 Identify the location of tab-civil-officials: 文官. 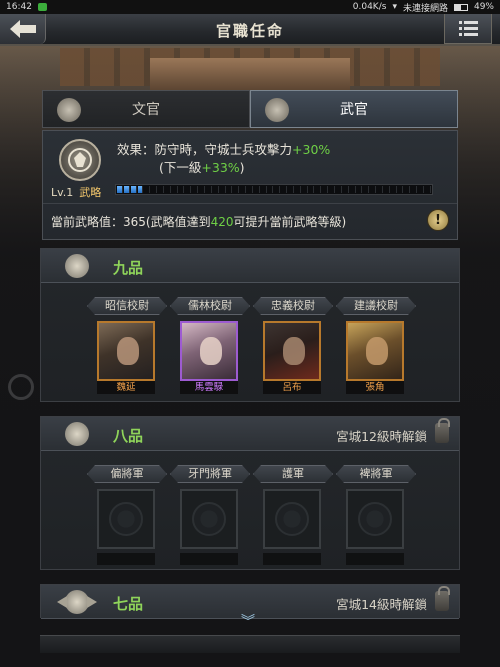
(146, 109).